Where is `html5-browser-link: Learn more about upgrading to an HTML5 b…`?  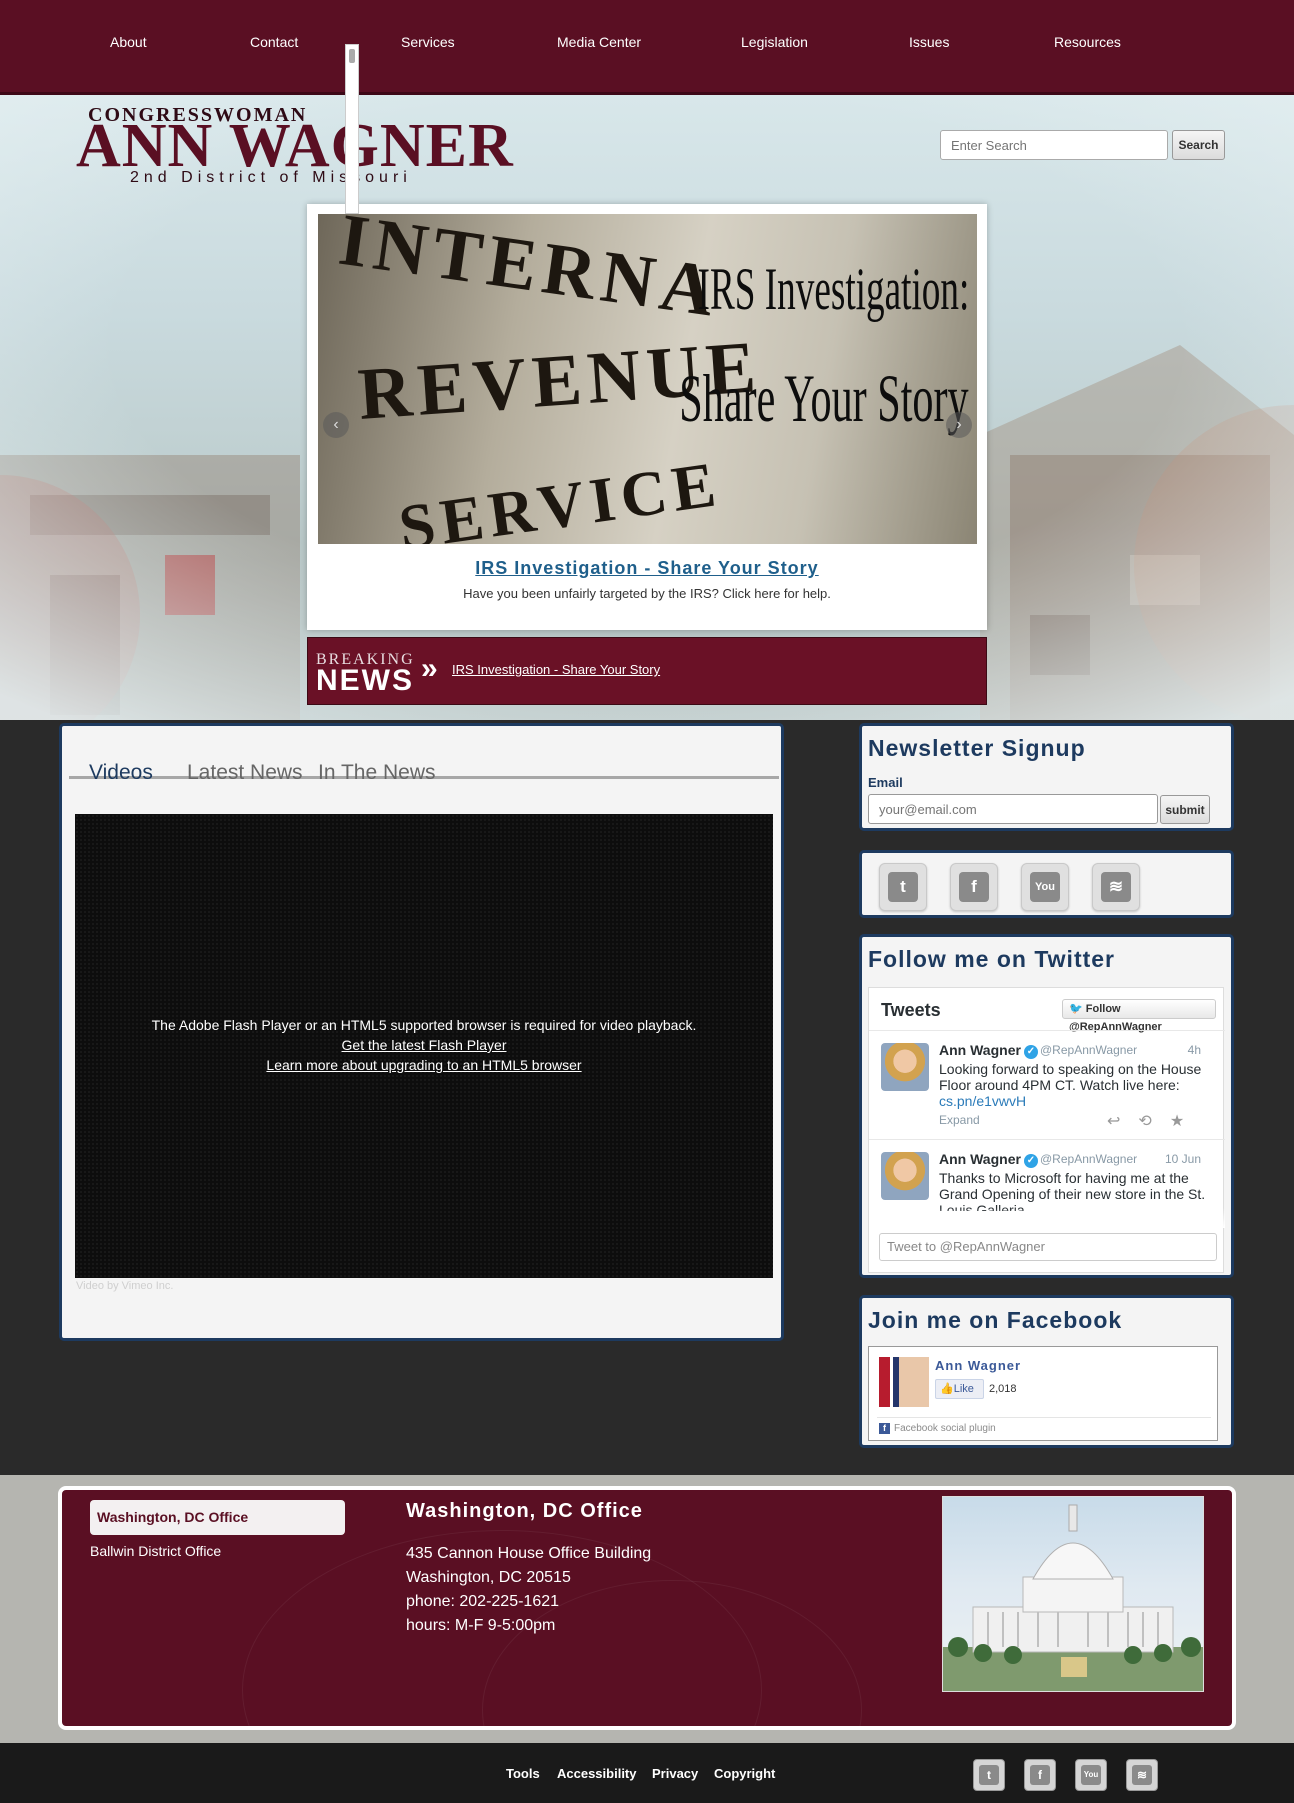
html5-browser-link: Learn more about upgrading to an HTML5 b… is located at coordinates (424, 1065).